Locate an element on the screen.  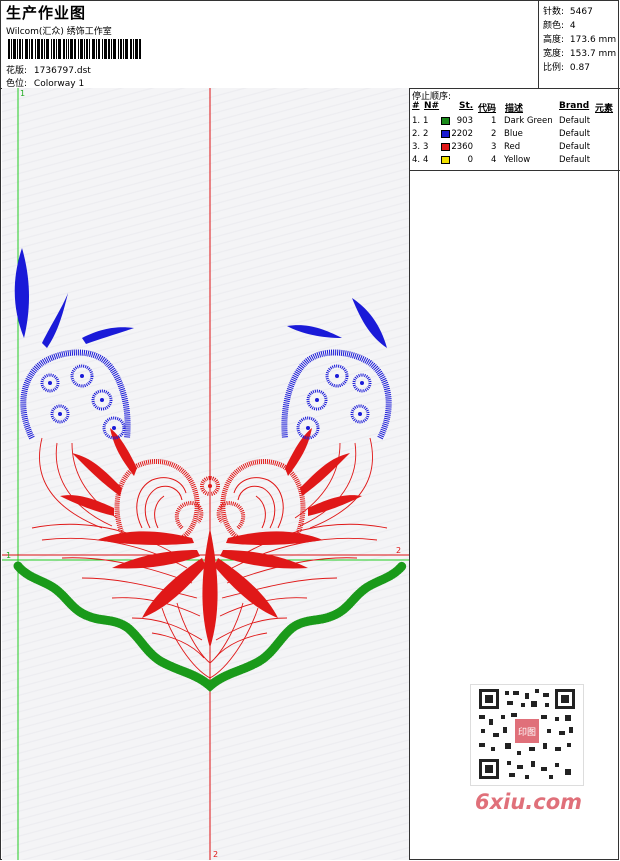
guide-label-h-right: 2 is located at coordinates (398, 550).